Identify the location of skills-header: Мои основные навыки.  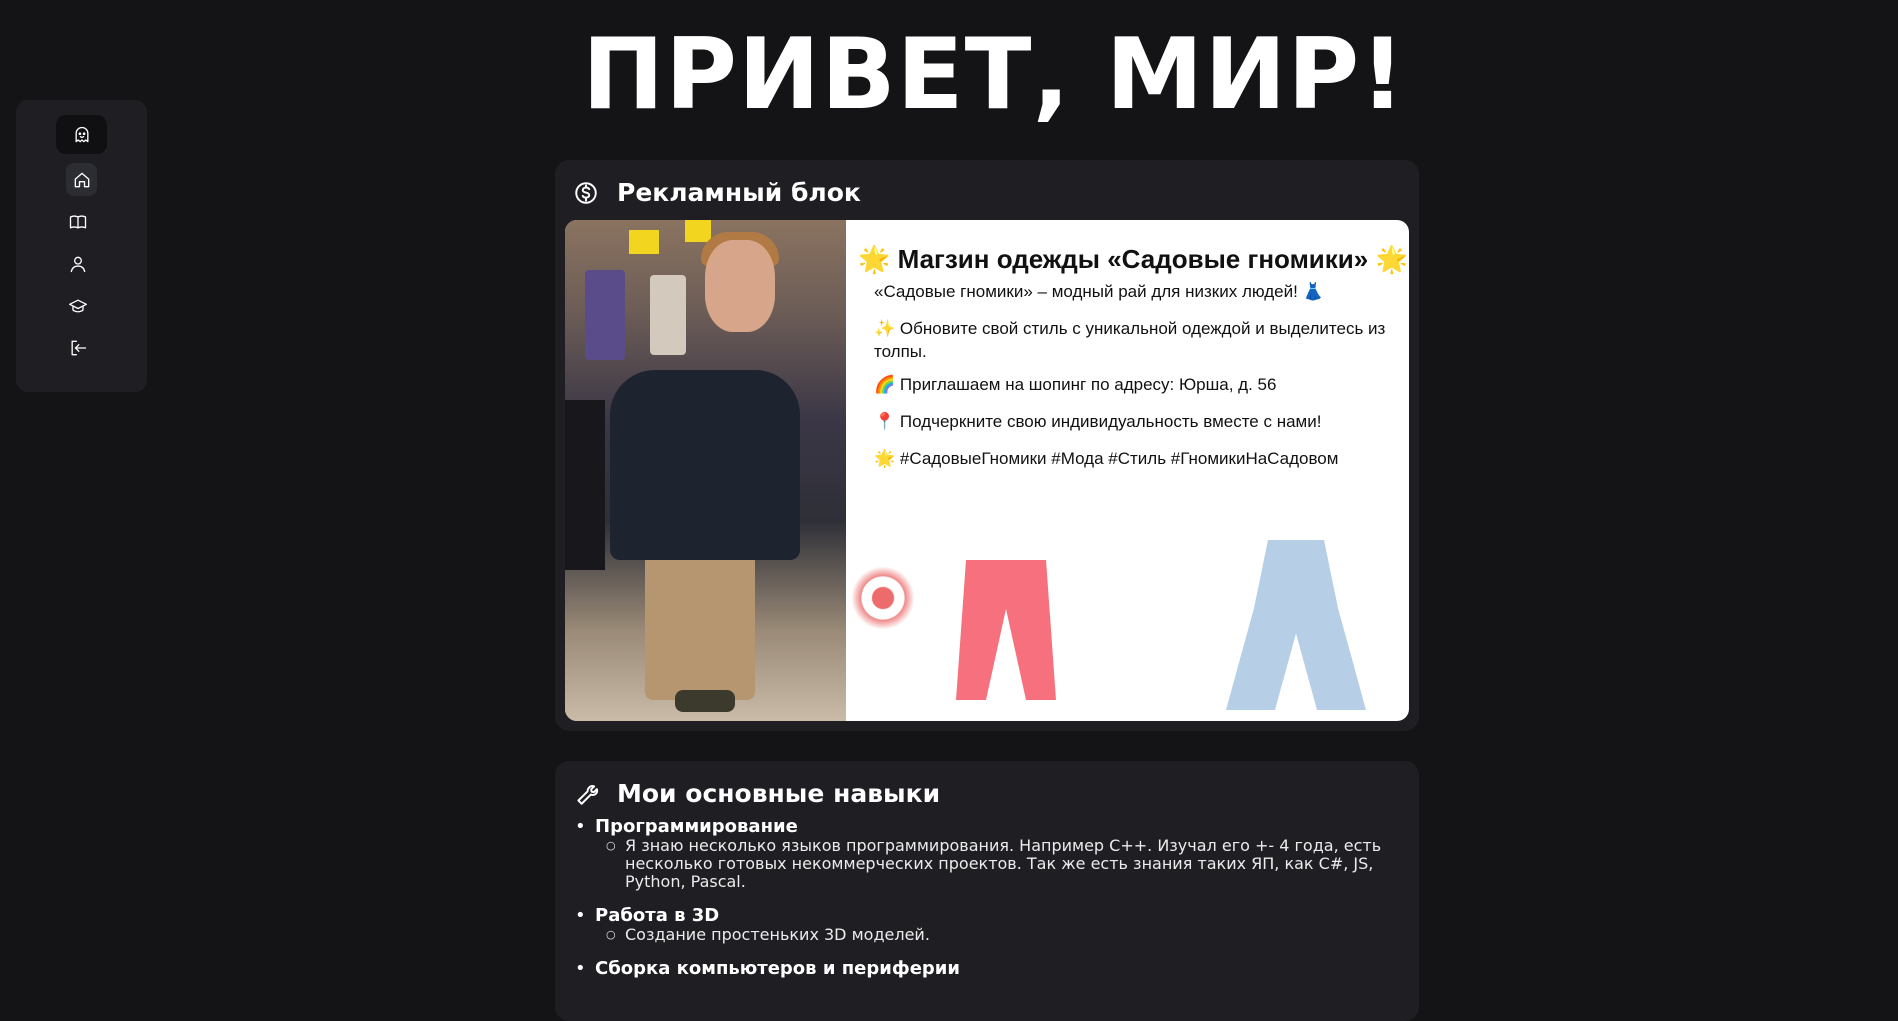
(756, 793).